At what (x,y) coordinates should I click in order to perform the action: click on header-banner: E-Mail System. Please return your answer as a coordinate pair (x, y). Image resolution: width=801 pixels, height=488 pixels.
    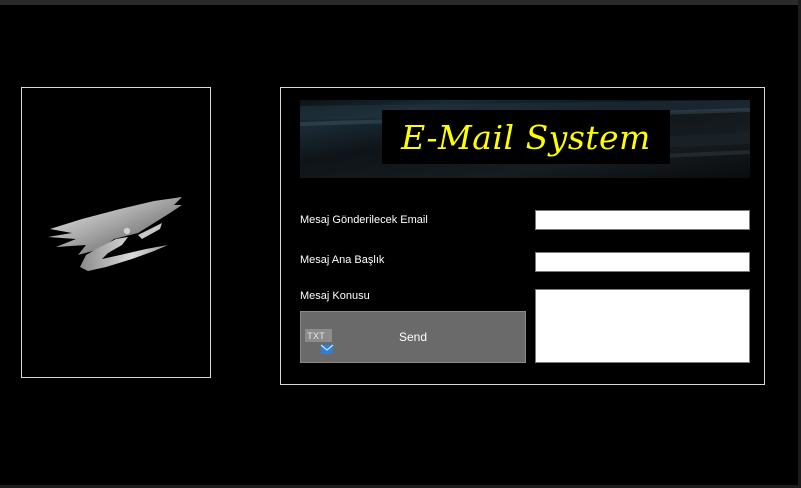
    Looking at the image, I should click on (525, 139).